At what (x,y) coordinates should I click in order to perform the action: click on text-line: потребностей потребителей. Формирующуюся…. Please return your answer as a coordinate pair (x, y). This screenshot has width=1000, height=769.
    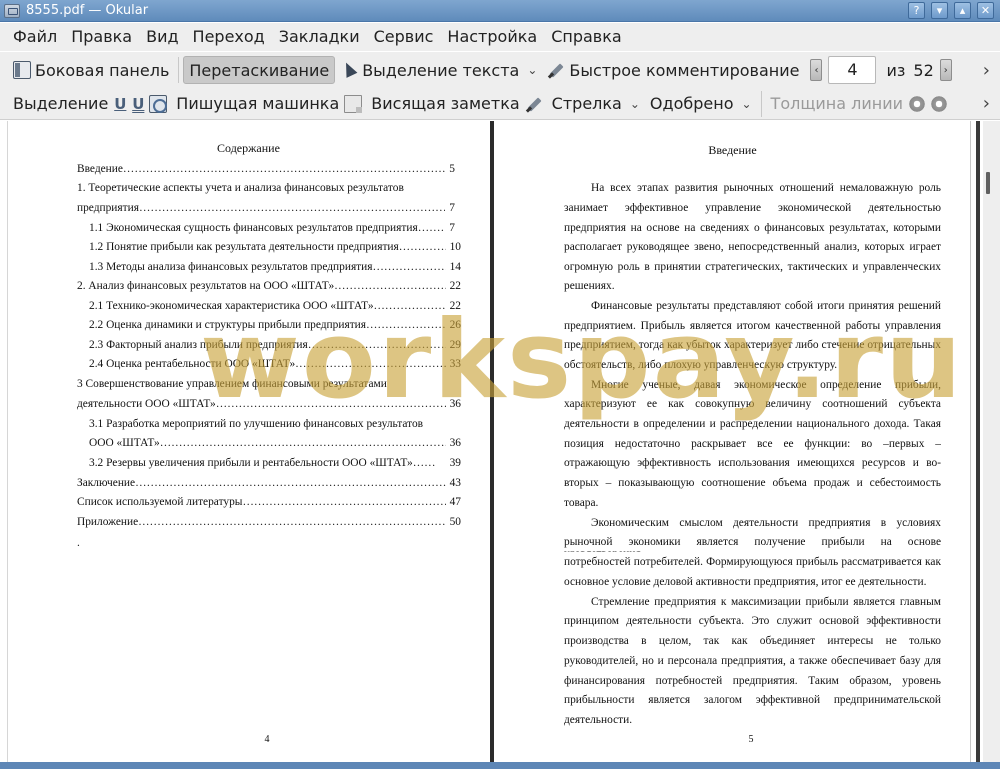
    Looking at the image, I should click on (752, 562).